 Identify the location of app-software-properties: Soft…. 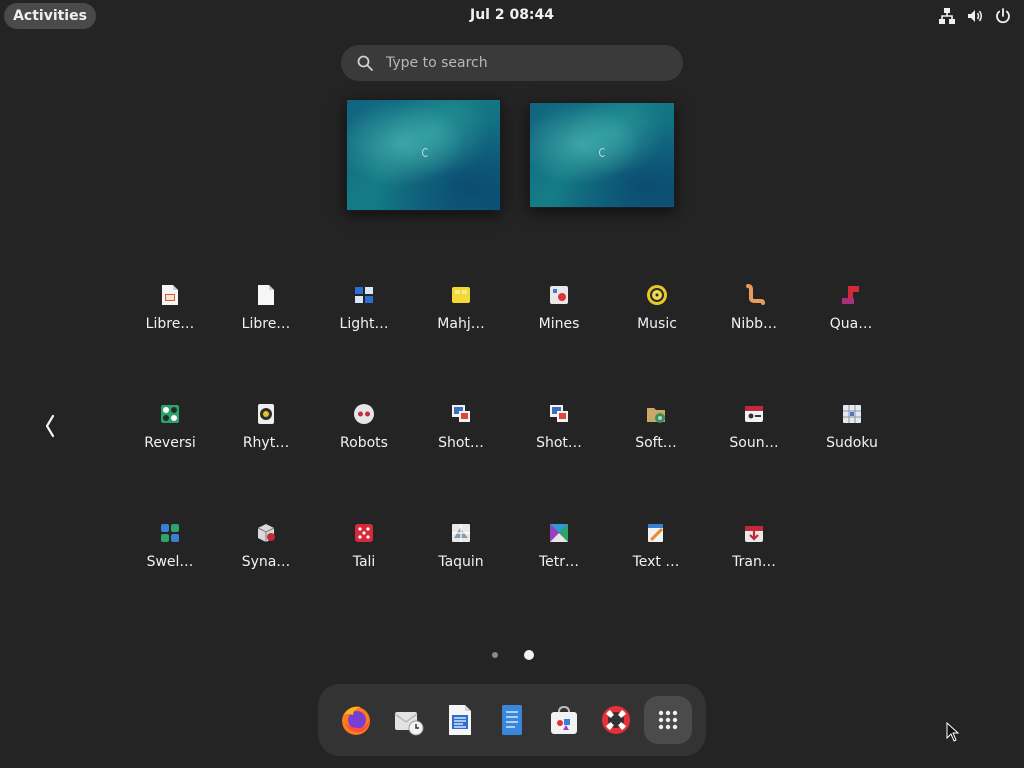
(656, 434).